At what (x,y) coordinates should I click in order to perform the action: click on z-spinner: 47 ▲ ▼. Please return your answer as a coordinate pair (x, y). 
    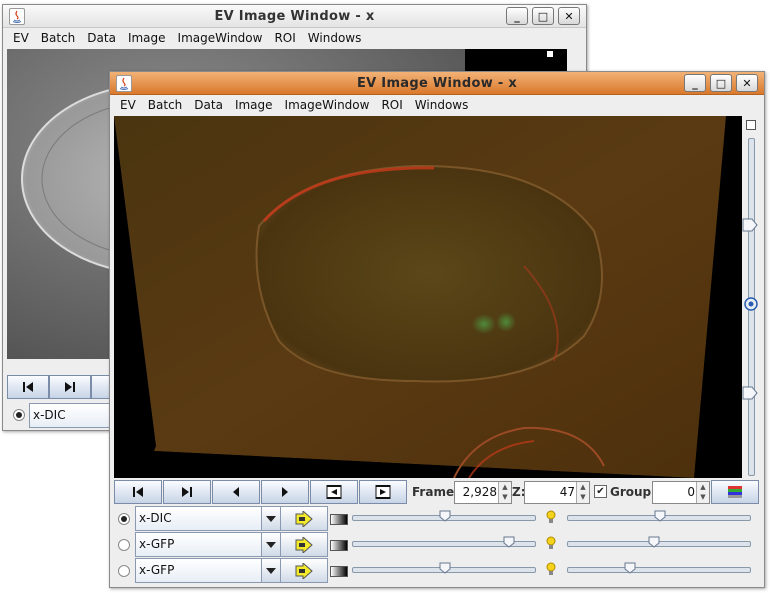
    Looking at the image, I should click on (557, 492).